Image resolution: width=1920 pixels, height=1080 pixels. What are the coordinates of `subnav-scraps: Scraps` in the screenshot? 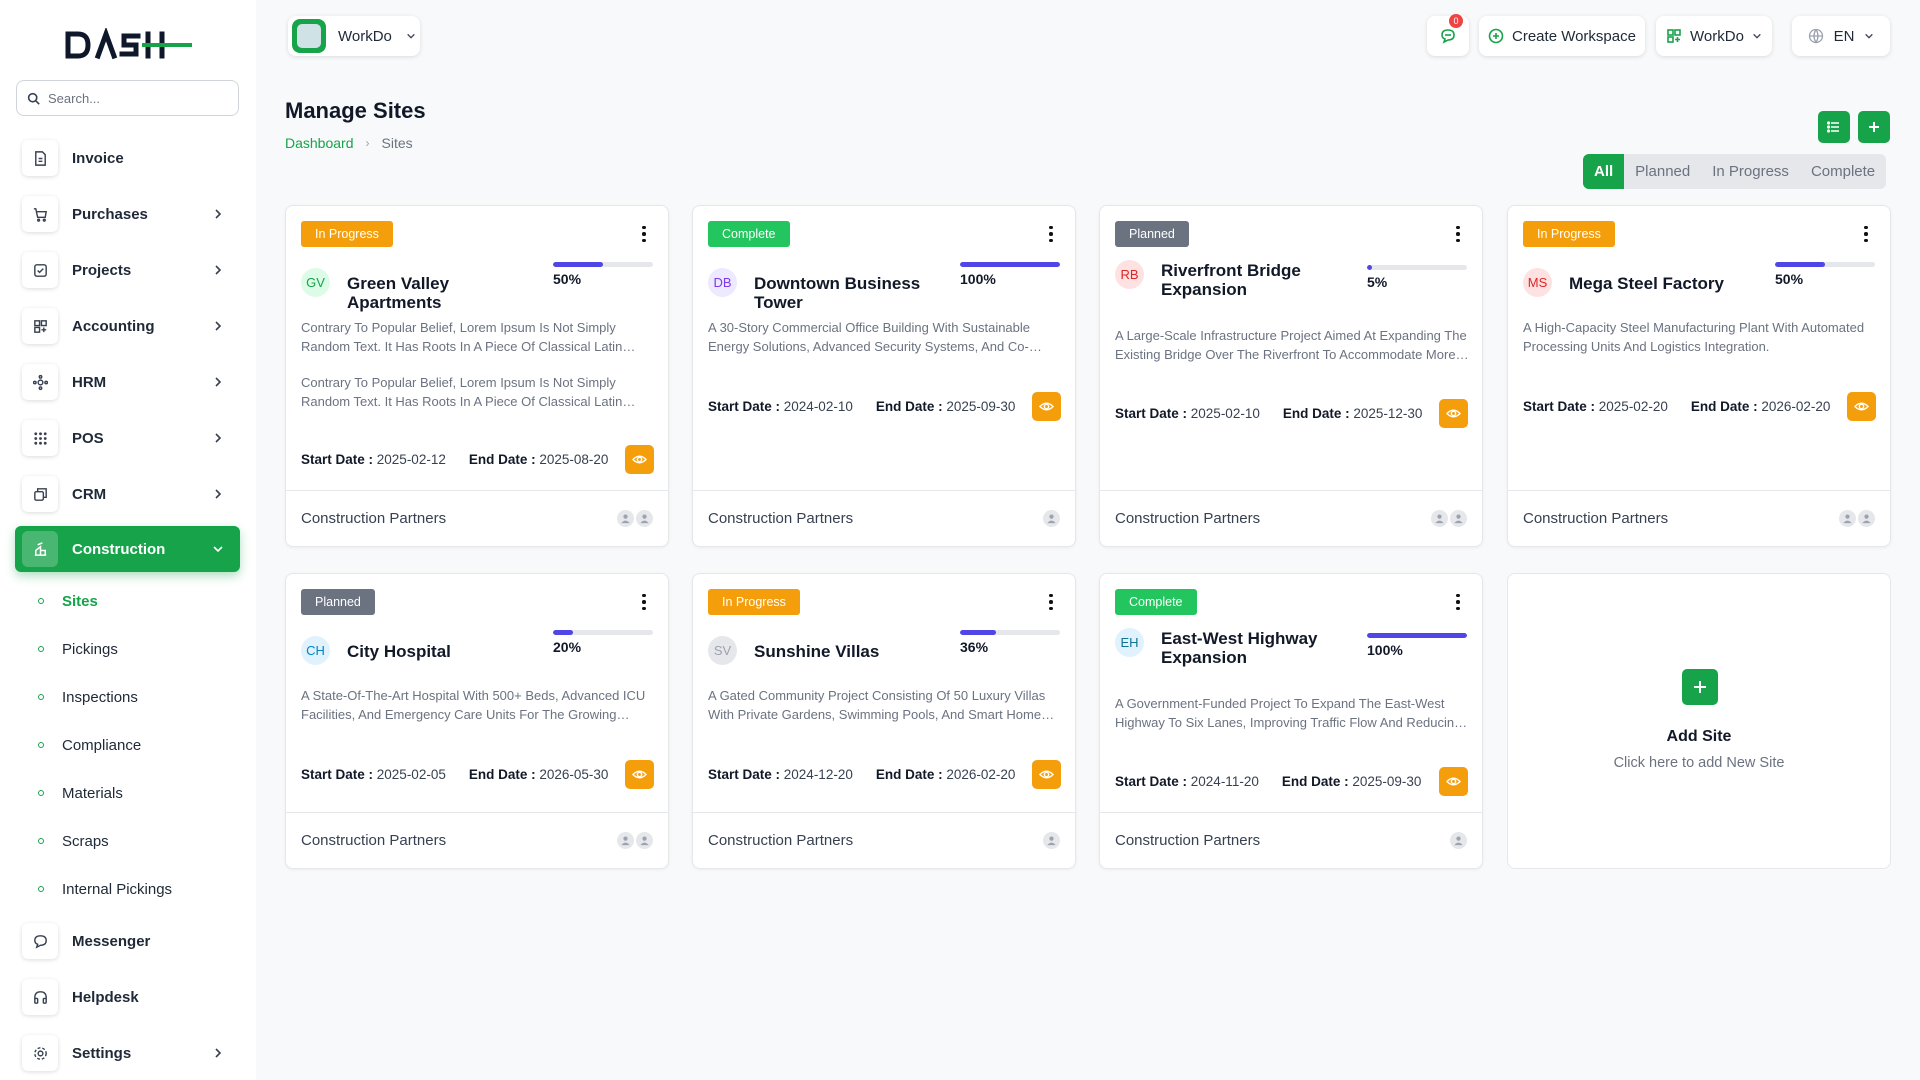 It's located at (73, 841).